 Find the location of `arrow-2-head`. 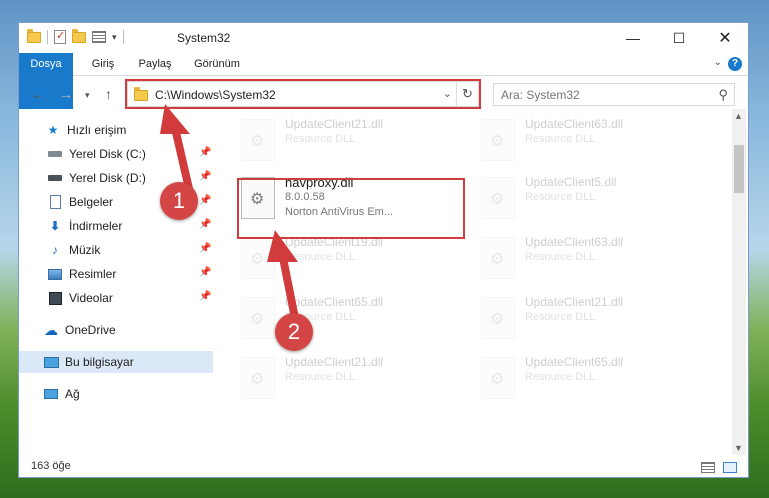

arrow-2-head is located at coordinates (282, 246).